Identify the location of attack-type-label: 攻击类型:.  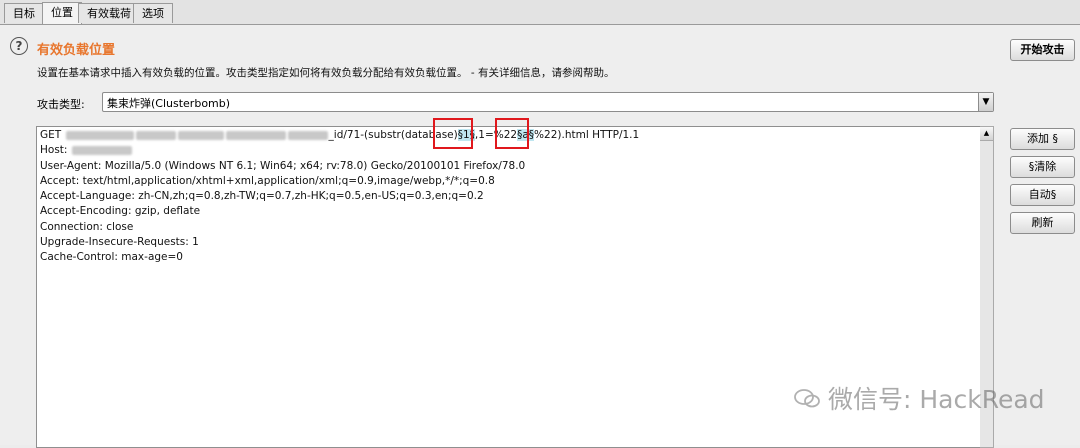
(61, 104).